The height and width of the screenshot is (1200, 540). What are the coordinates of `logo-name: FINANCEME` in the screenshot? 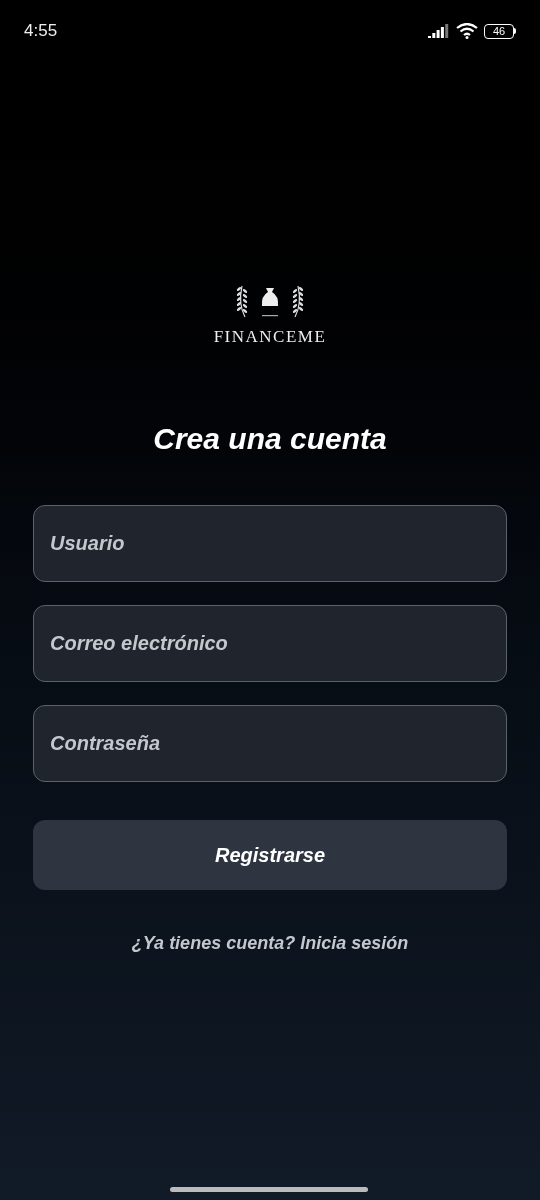 It's located at (270, 337).